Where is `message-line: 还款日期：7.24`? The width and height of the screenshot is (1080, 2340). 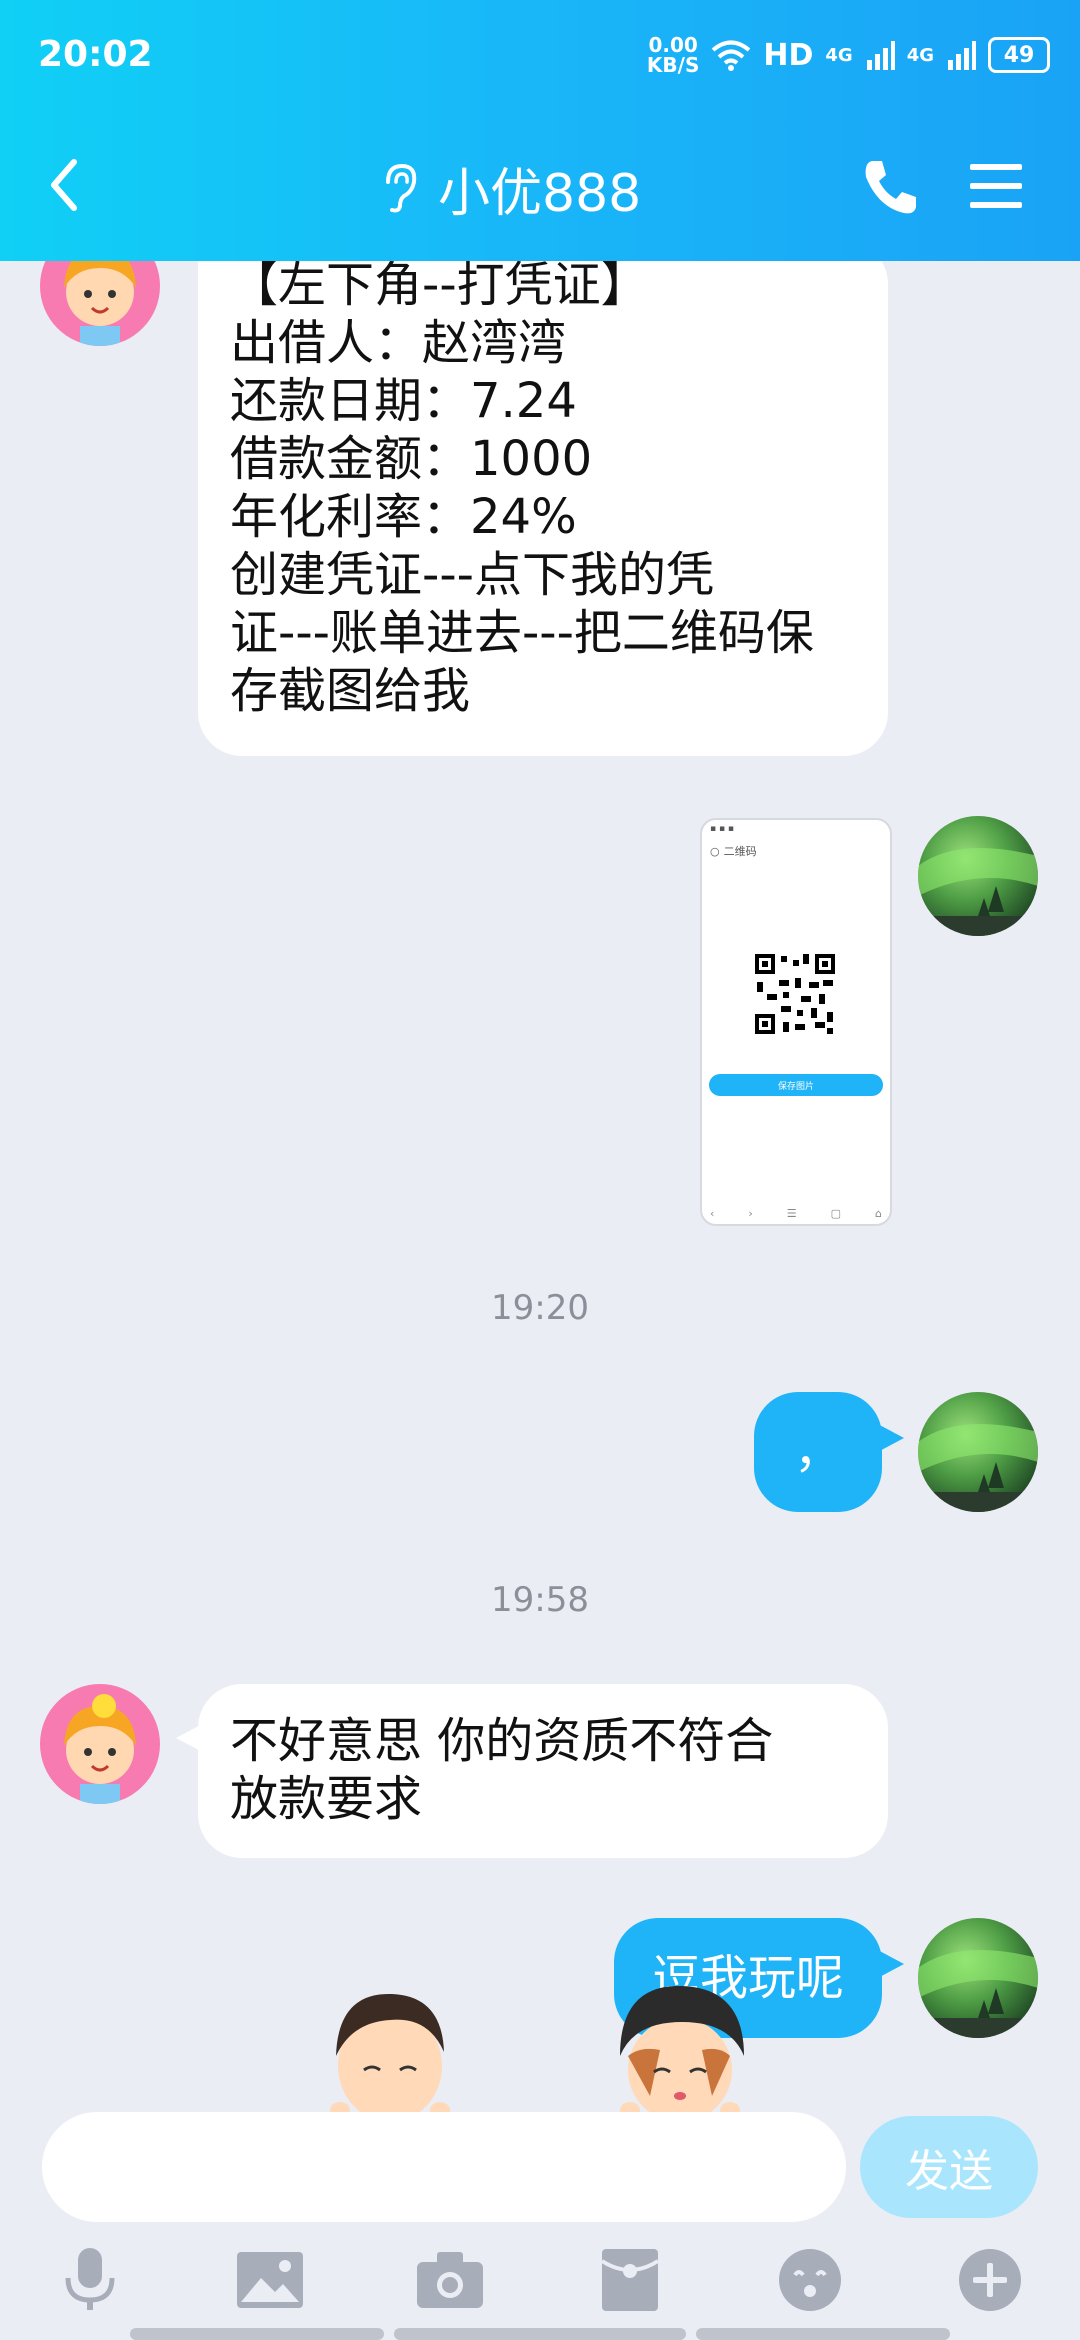
message-line: 还款日期：7.24 is located at coordinates (403, 401).